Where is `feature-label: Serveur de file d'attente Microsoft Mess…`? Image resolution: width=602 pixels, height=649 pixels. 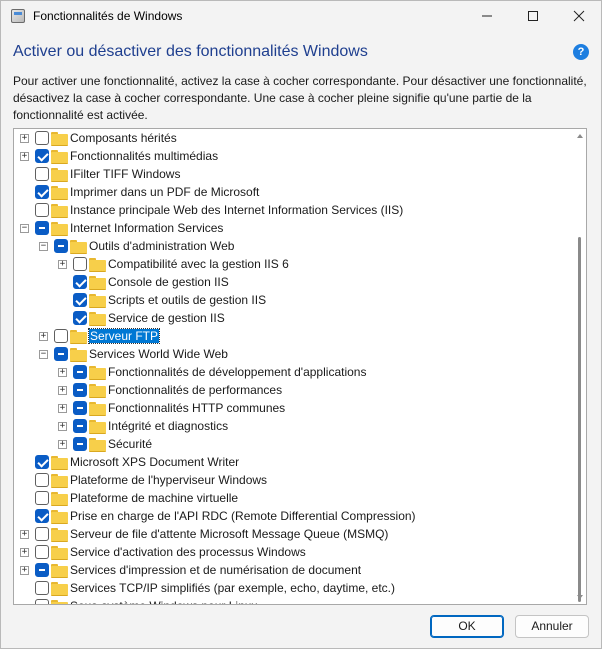 feature-label: Serveur de file d'attente Microsoft Mess… is located at coordinates (229, 534).